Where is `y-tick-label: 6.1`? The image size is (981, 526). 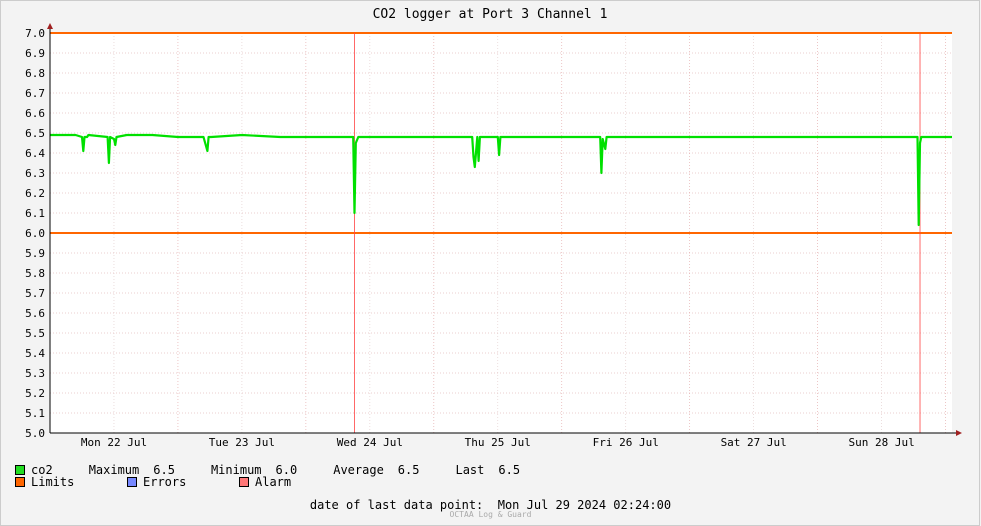 y-tick-label: 6.1 is located at coordinates (35, 213).